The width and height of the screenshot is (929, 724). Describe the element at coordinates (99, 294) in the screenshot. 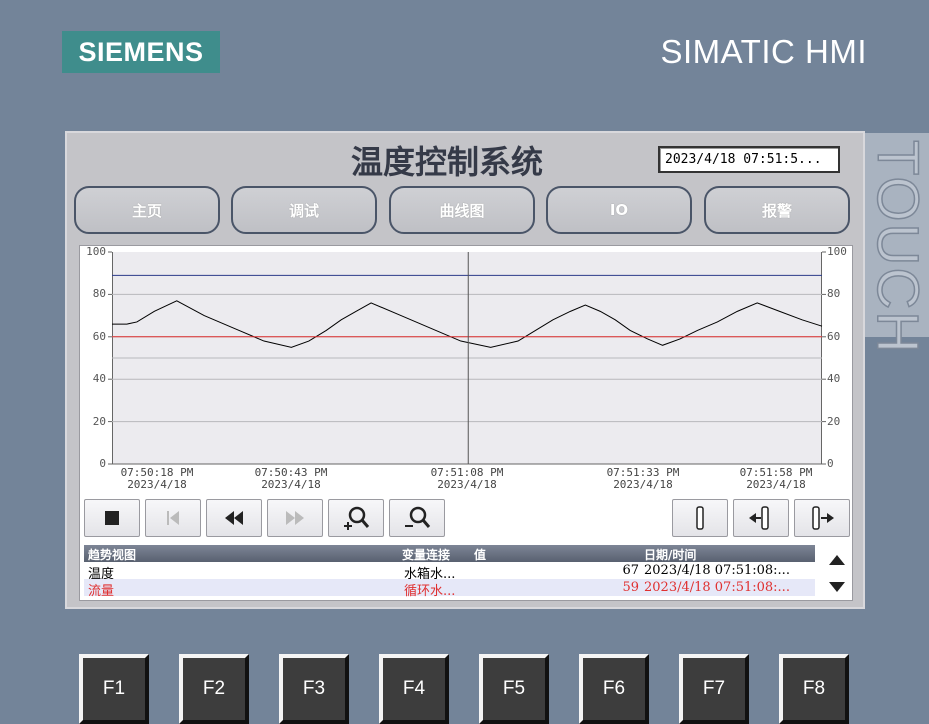

I see `y-tick-label-left: 80` at that location.